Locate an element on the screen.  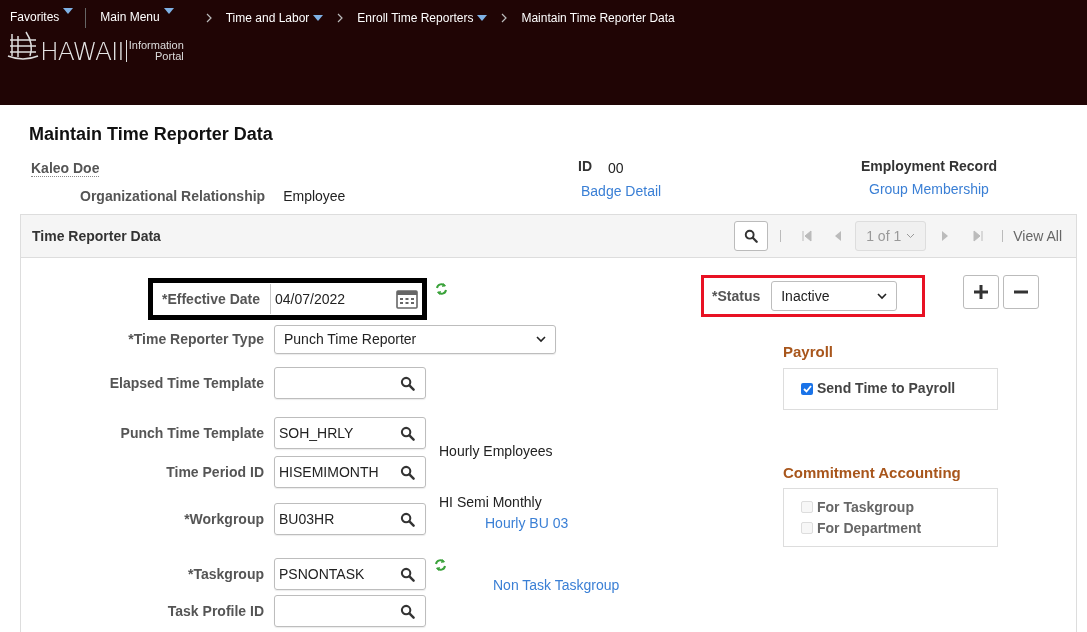
prompt-field: PSNONTASK is located at coordinates (350, 574).